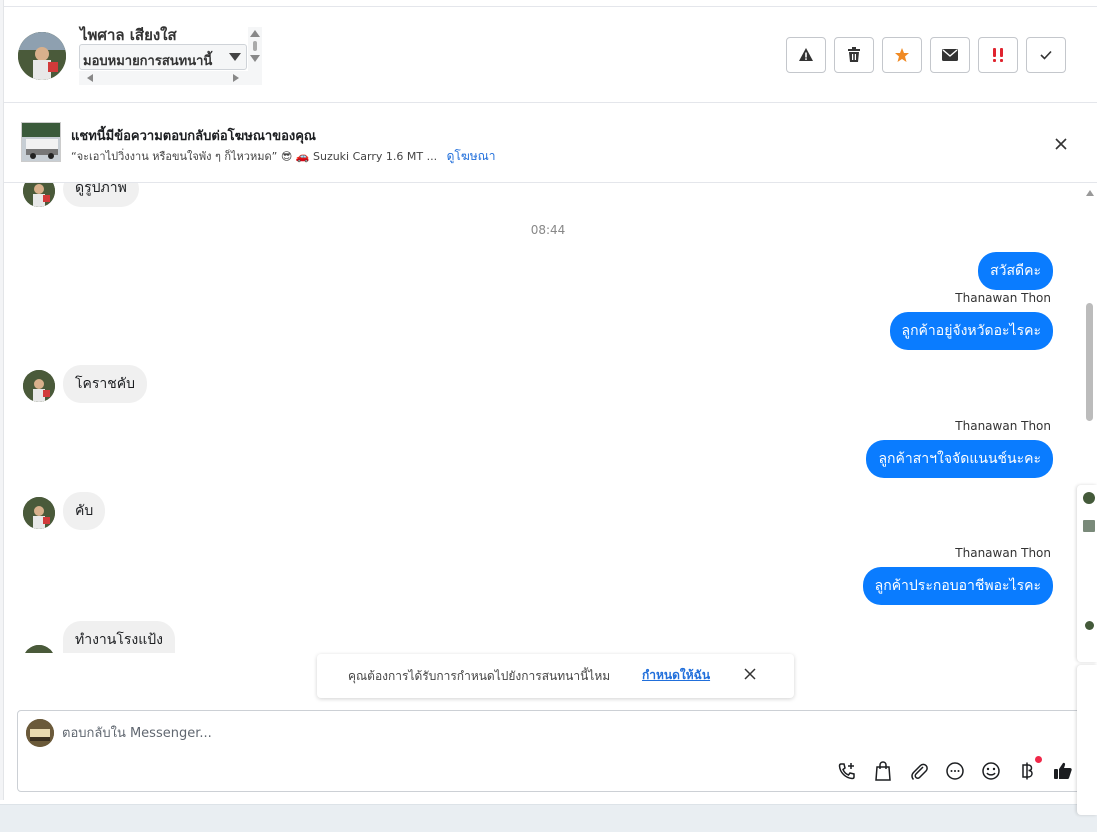 The height and width of the screenshot is (832, 1097). I want to click on trash-icon, so click(854, 55).